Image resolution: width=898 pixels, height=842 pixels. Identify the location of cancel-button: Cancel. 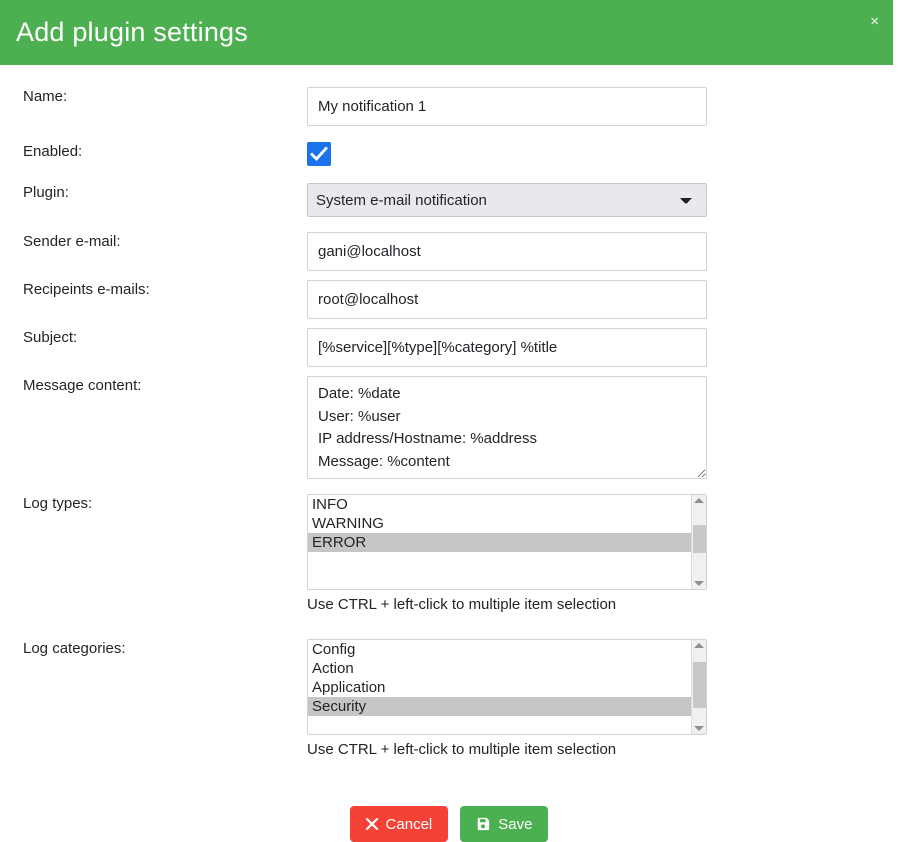
(399, 824).